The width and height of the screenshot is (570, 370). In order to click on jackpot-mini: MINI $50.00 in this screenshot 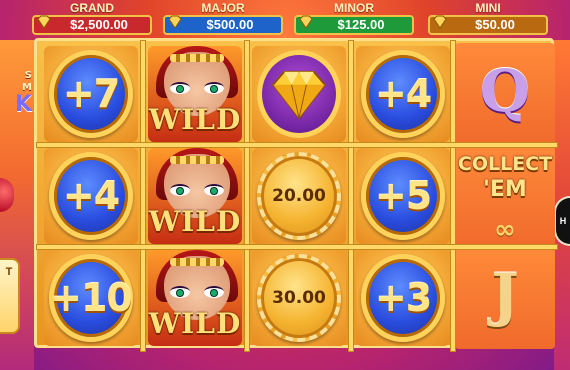, I will do `click(488, 18)`.